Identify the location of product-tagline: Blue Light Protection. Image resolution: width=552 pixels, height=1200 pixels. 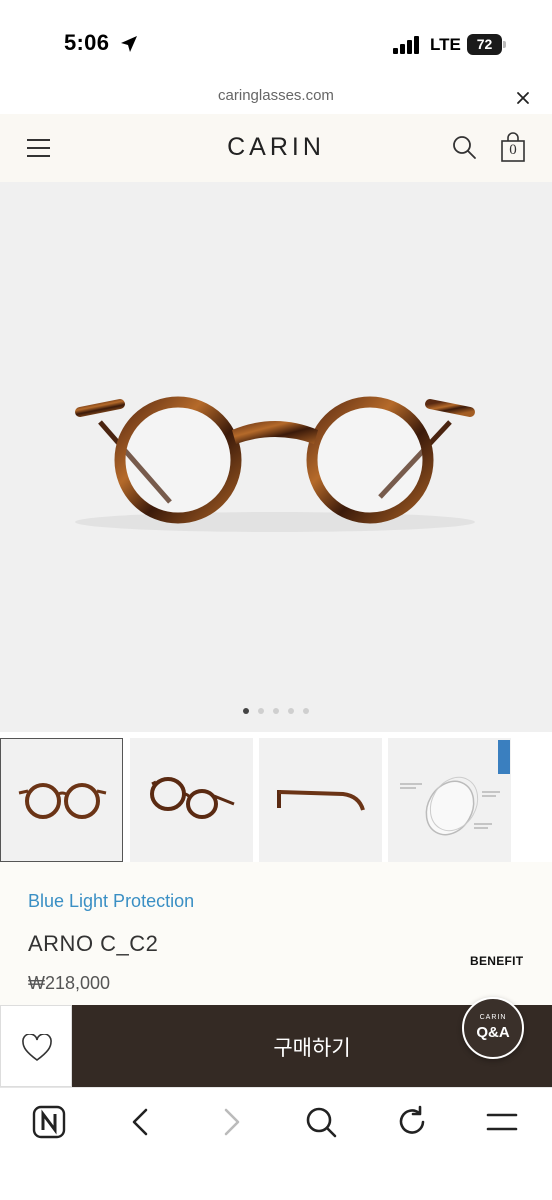
(111, 901).